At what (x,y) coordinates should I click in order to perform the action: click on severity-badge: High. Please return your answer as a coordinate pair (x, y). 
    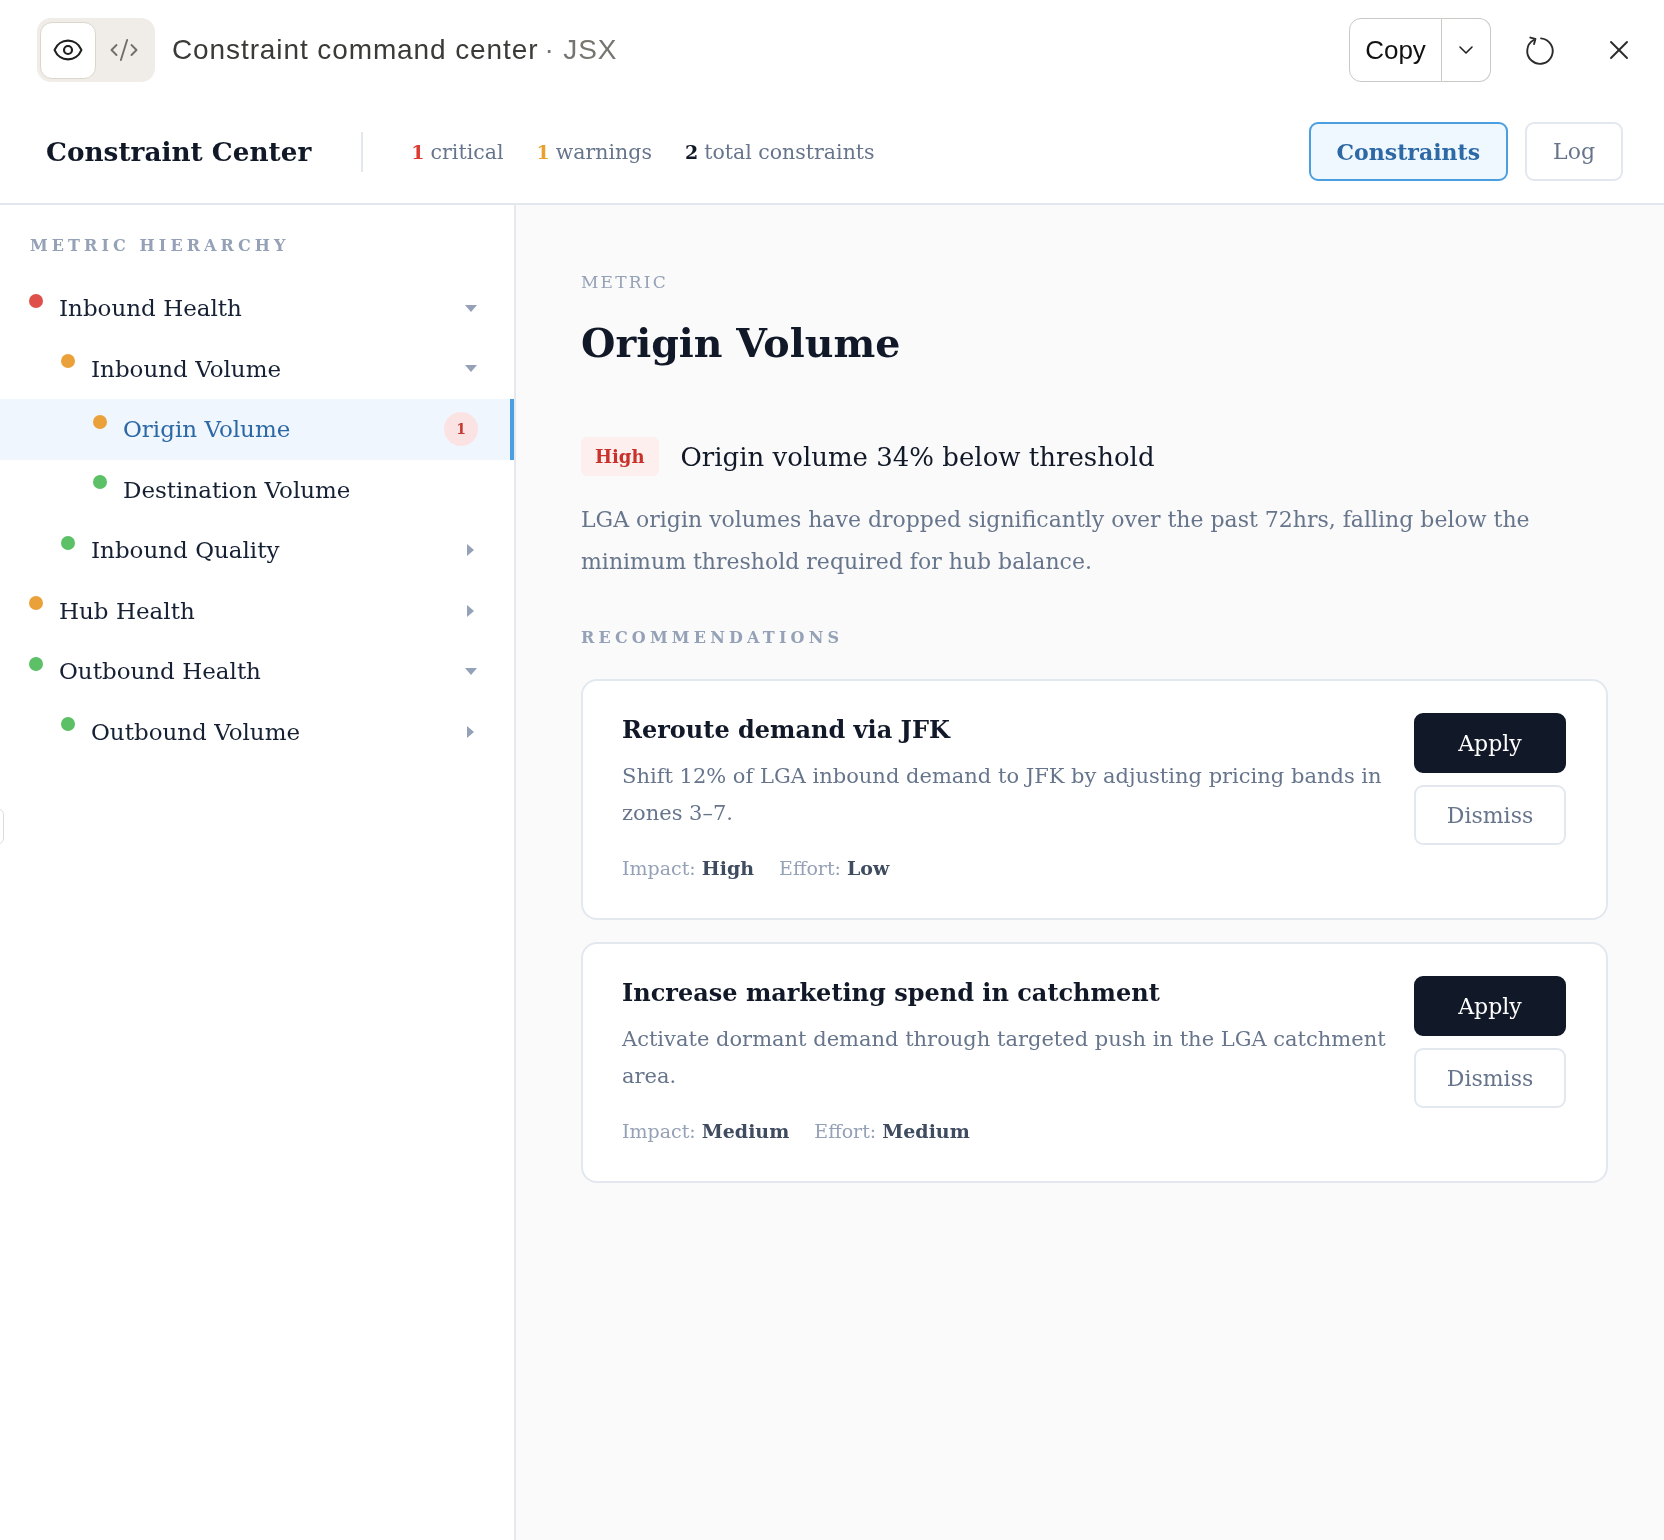
    Looking at the image, I should click on (620, 456).